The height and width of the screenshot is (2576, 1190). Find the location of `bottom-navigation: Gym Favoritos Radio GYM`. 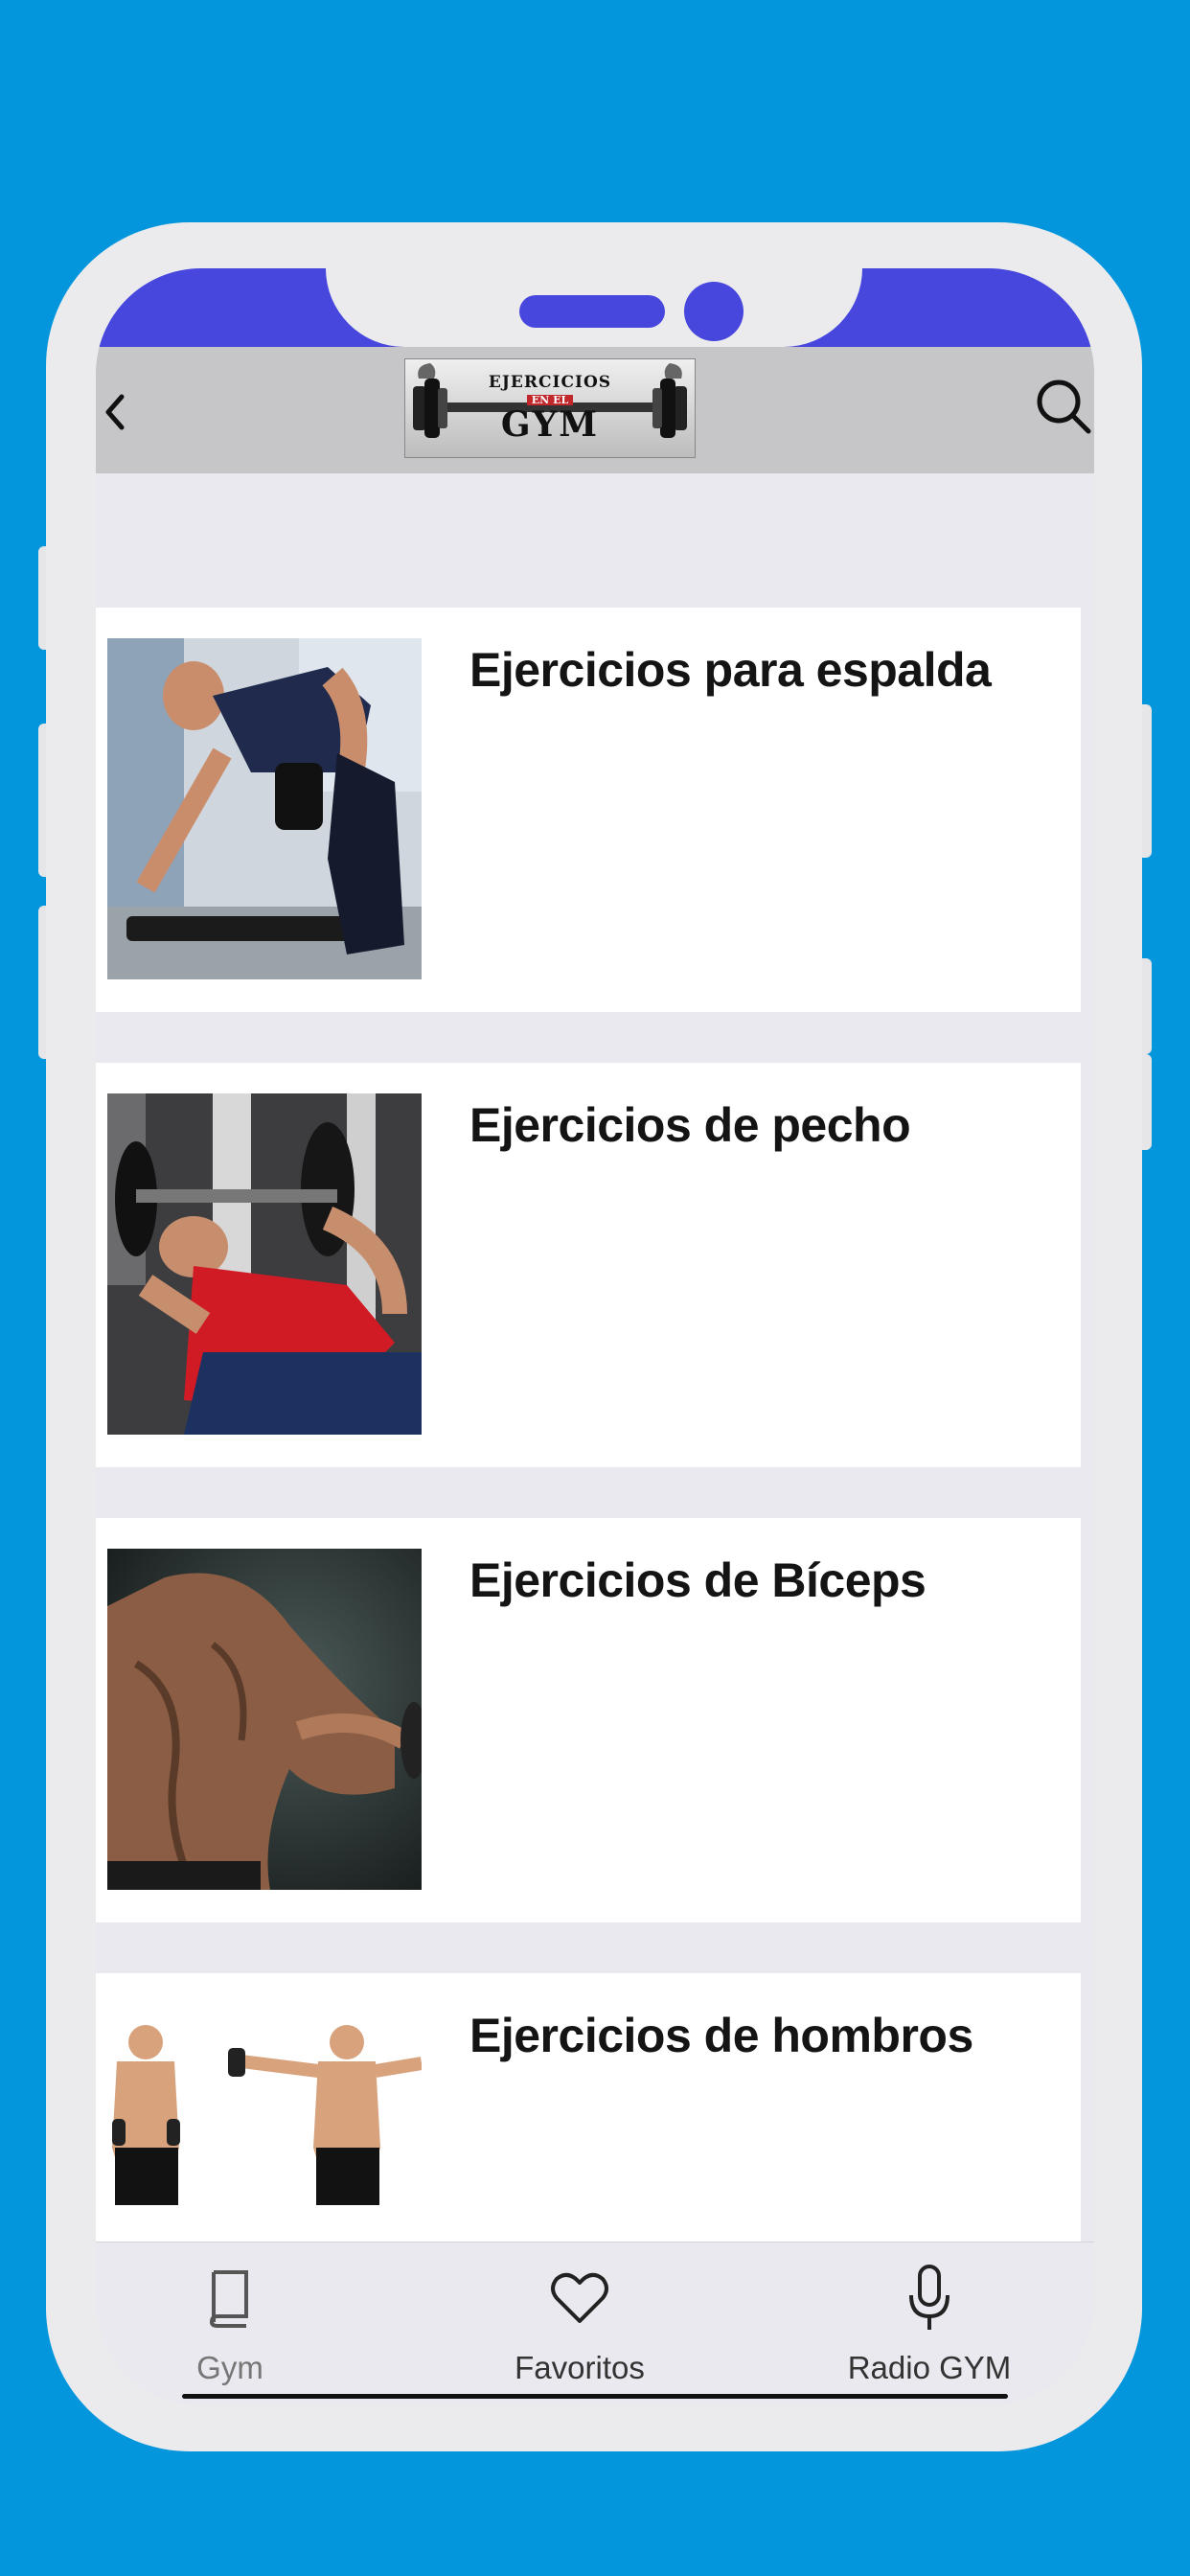

bottom-navigation: Gym Favoritos Radio GYM is located at coordinates (595, 2323).